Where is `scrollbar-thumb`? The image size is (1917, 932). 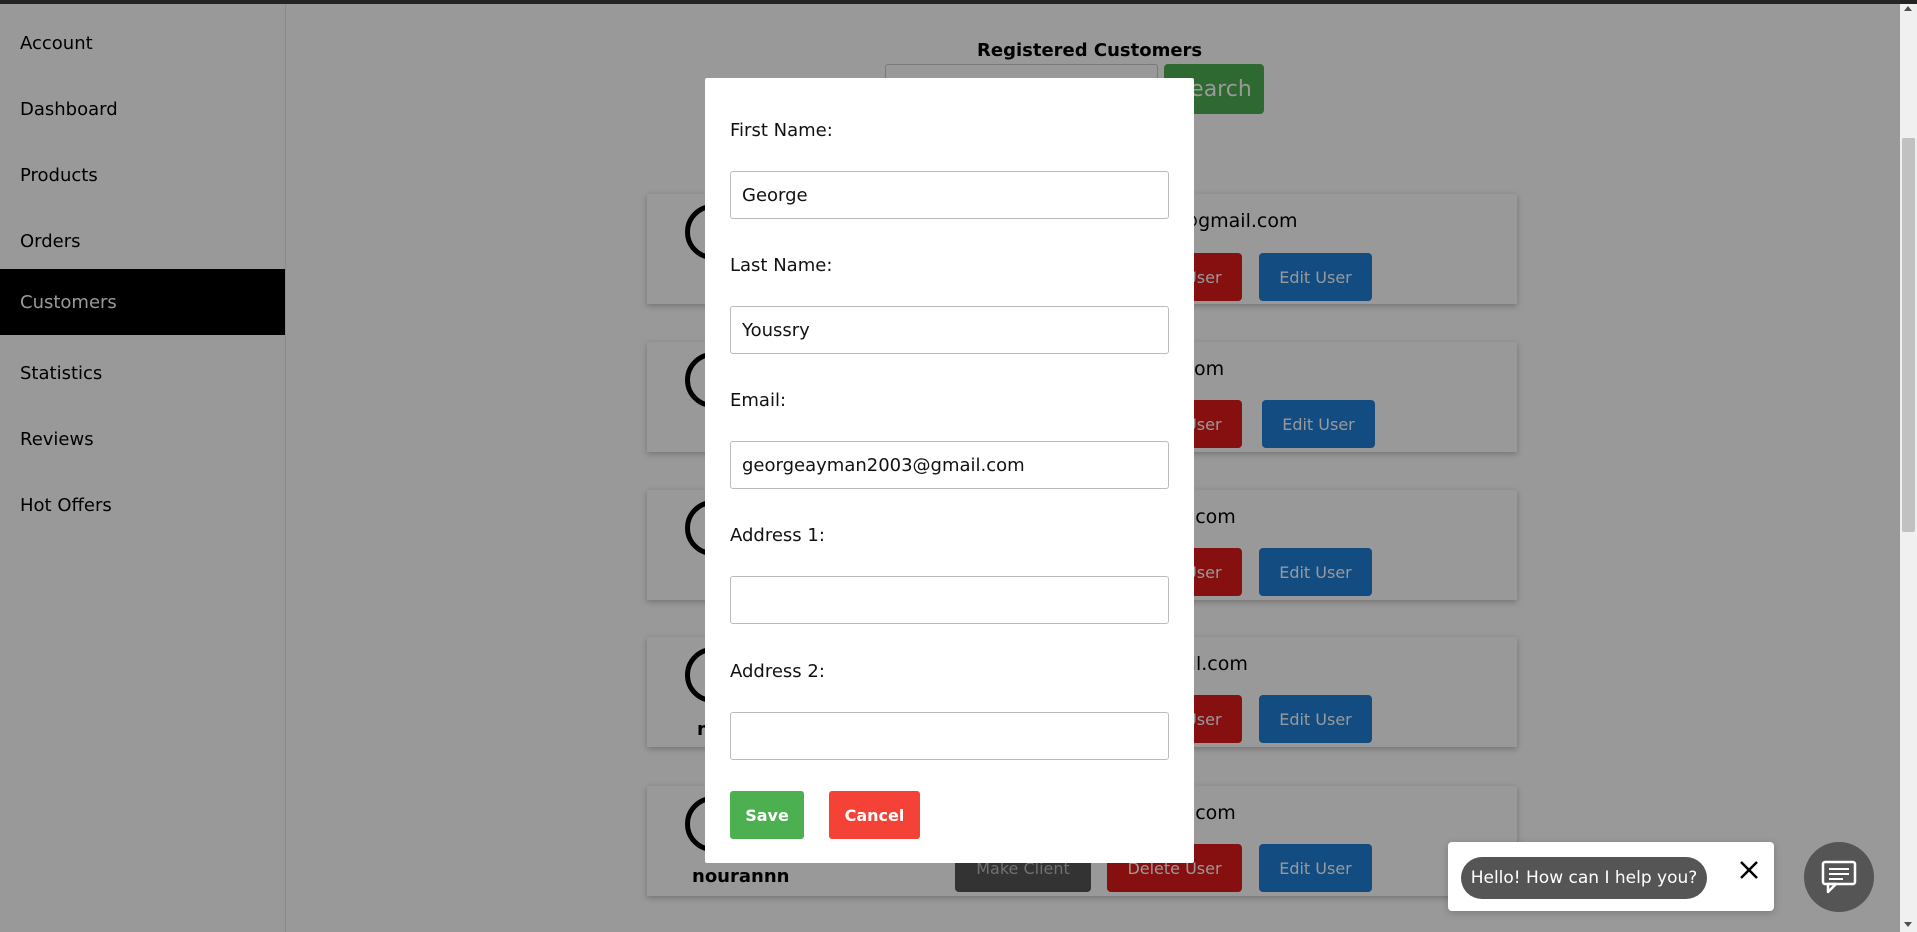
scrollbar-thumb is located at coordinates (1908, 335).